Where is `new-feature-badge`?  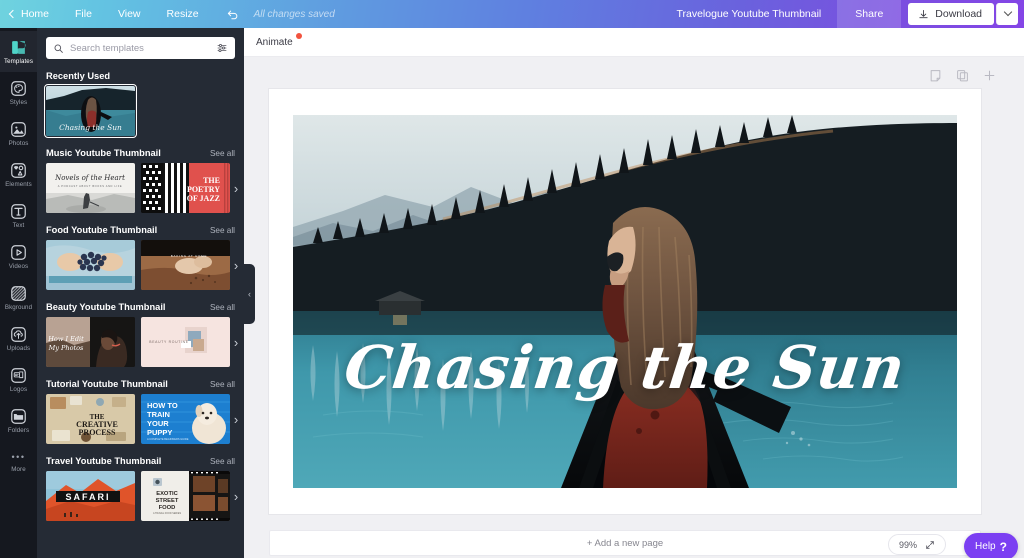
new-feature-badge is located at coordinates (298, 35).